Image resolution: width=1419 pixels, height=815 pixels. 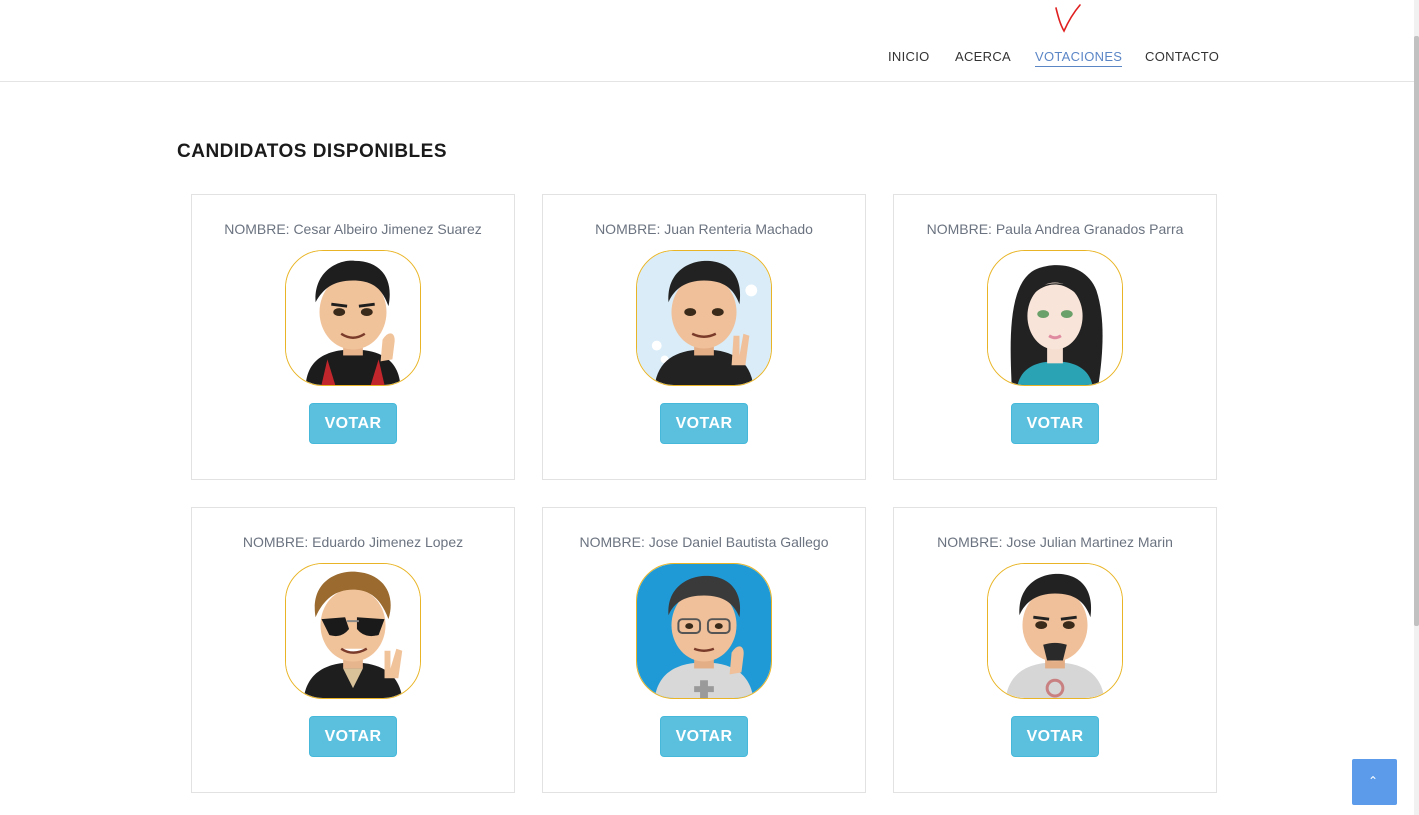 I want to click on main-nav: INICIO ACERCA VOTACIONES CONTACTO, so click(x=707, y=59).